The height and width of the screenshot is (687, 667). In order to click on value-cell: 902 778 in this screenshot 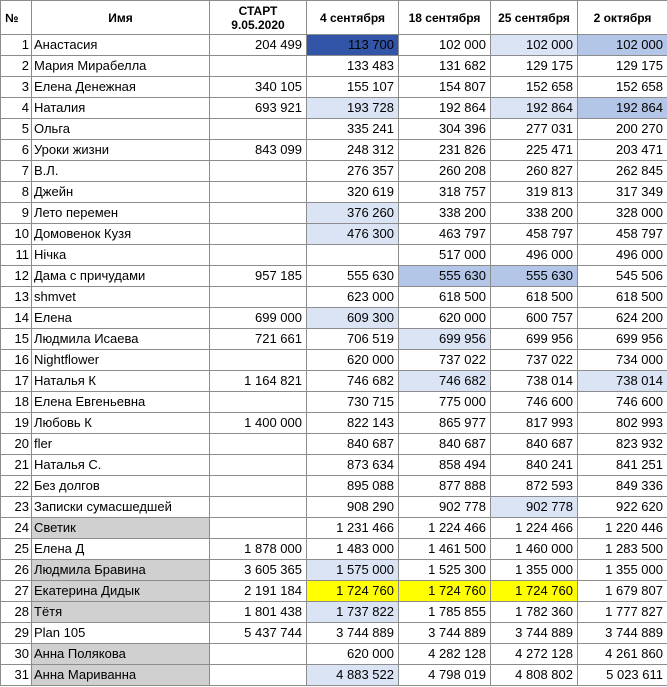, I will do `click(444, 507)`.